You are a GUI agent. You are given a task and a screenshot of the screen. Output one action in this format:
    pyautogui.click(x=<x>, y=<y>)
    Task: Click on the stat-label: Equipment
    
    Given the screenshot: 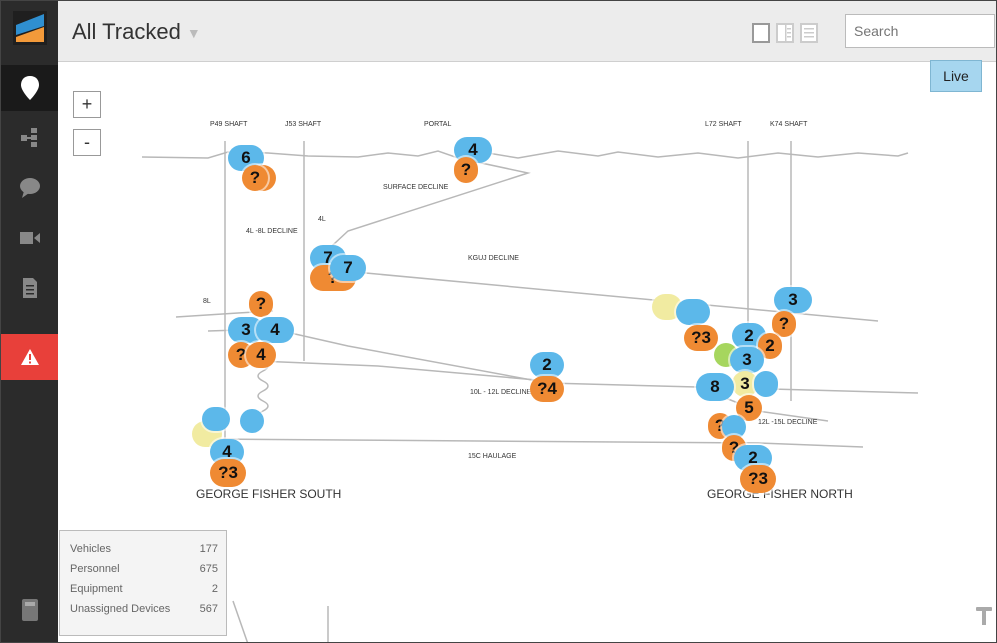 What is the action you would take?
    pyautogui.click(x=96, y=589)
    